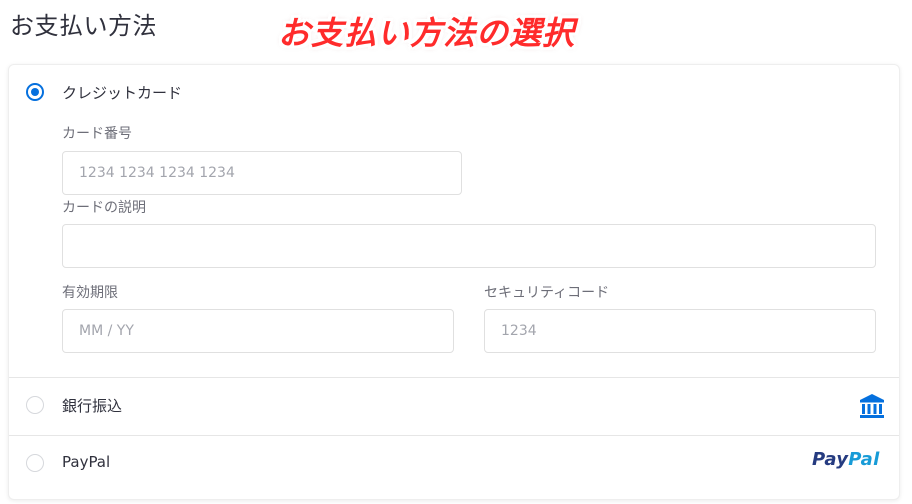 The height and width of the screenshot is (504, 912). What do you see at coordinates (104, 208) in the screenshot?
I see `card-description-label: カードの説明` at bounding box center [104, 208].